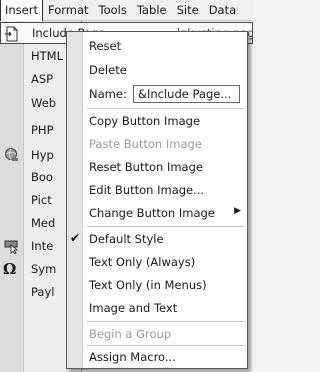  I want to click on menu-bar: Insert Format Tools Table Site Data, so click(126, 10).